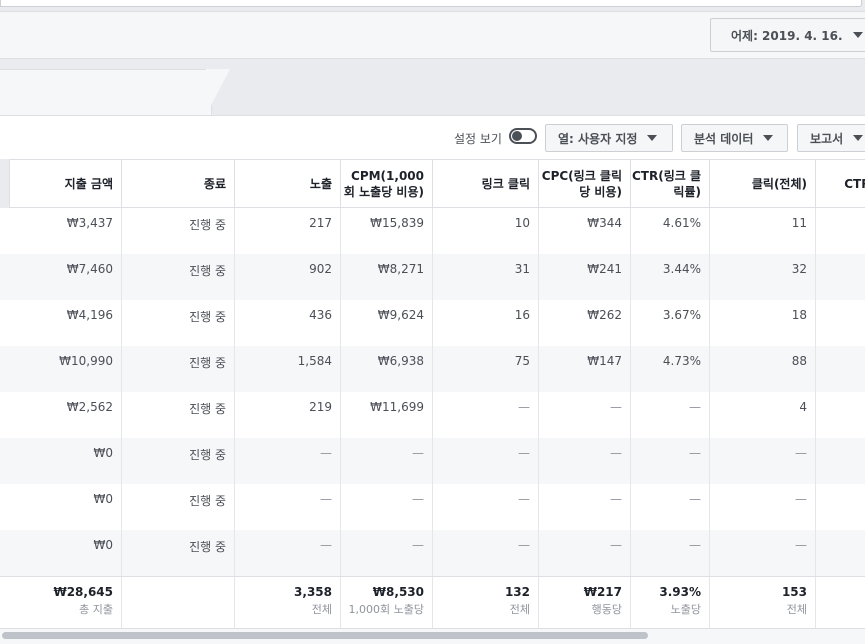  I want to click on total-caption: 1,000회 노출당, so click(386, 609).